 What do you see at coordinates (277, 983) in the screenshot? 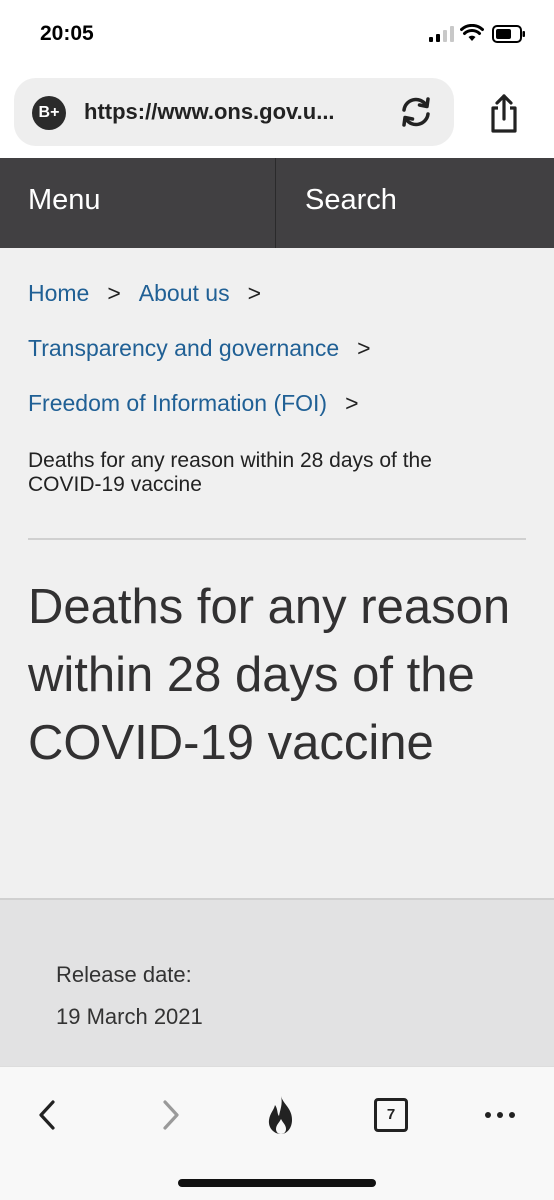
I see `release-info: Release date: 19 March 2021` at bounding box center [277, 983].